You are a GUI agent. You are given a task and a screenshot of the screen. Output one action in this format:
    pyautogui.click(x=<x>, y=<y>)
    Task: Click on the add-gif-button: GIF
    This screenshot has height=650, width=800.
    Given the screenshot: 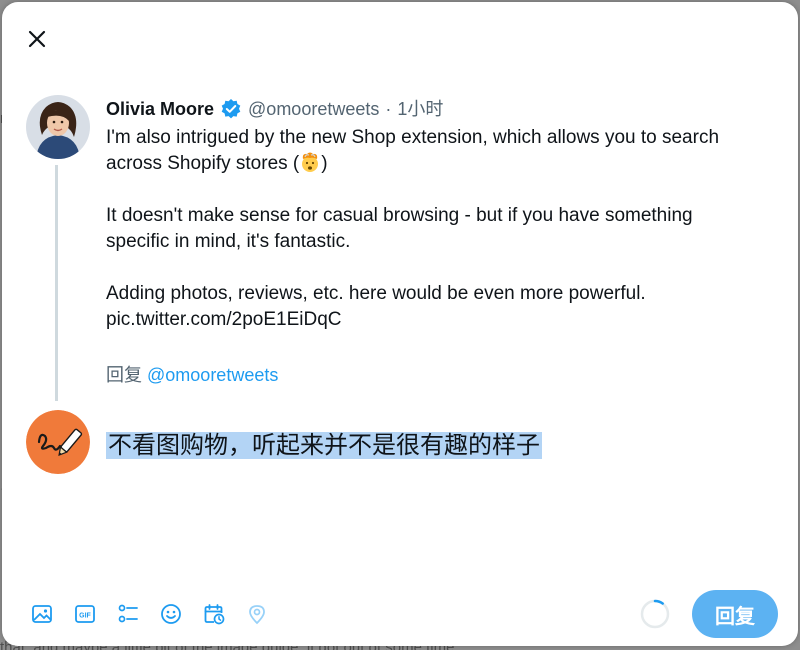 What is the action you would take?
    pyautogui.click(x=85, y=614)
    